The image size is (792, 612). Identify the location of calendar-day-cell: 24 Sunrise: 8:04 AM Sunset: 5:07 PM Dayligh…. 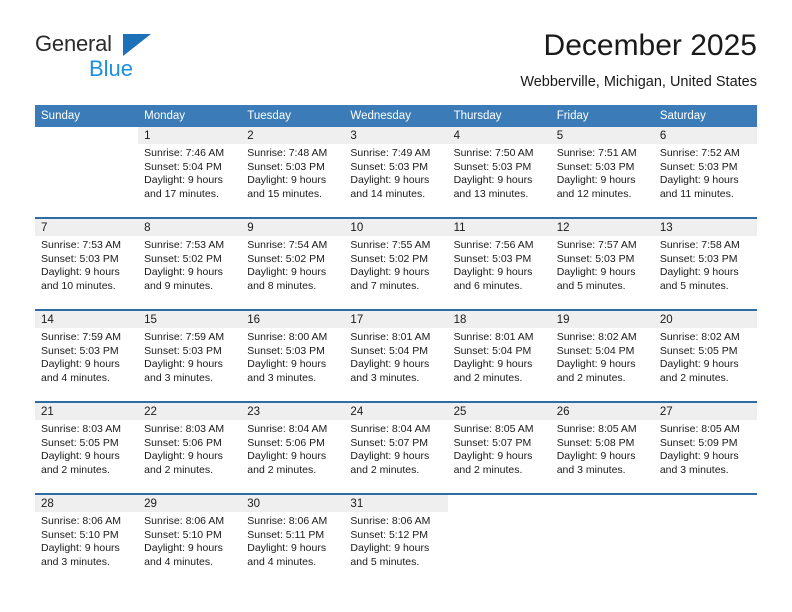
(396, 447).